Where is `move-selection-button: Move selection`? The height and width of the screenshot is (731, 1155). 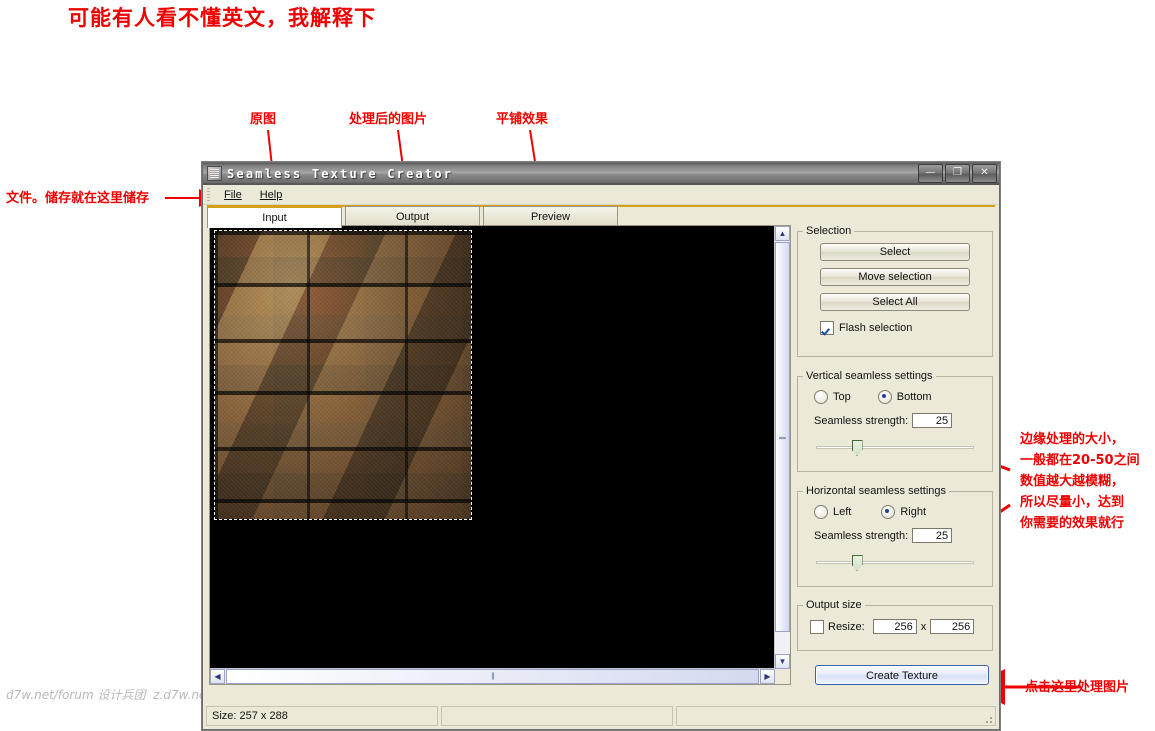
move-selection-button: Move selection is located at coordinates (895, 277).